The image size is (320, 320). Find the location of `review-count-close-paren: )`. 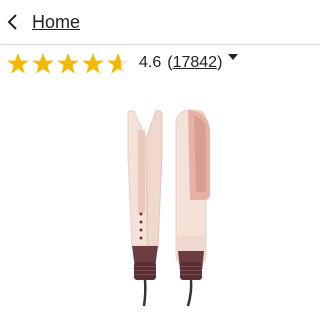

review-count-close-paren: ) is located at coordinates (220, 62).